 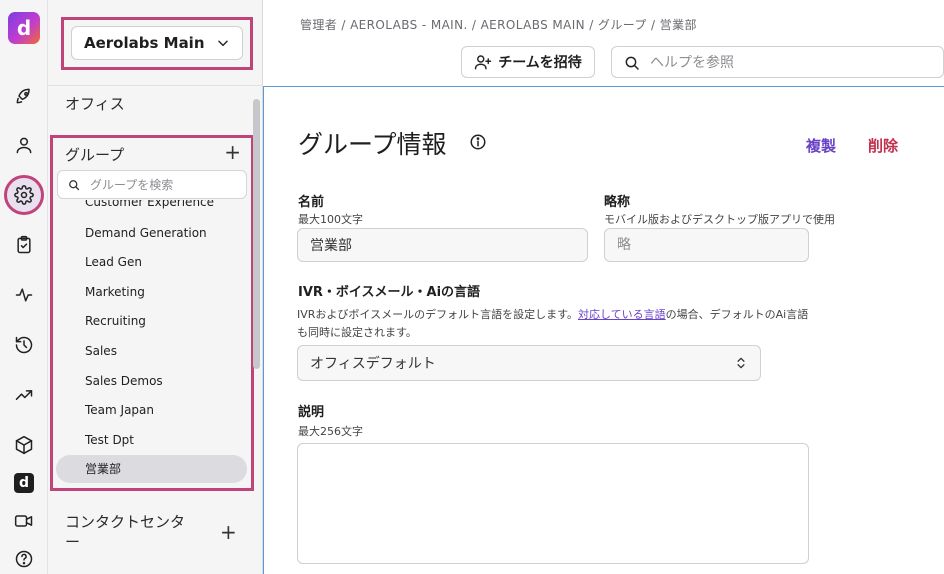 I want to click on video-icon, so click(x=24, y=521).